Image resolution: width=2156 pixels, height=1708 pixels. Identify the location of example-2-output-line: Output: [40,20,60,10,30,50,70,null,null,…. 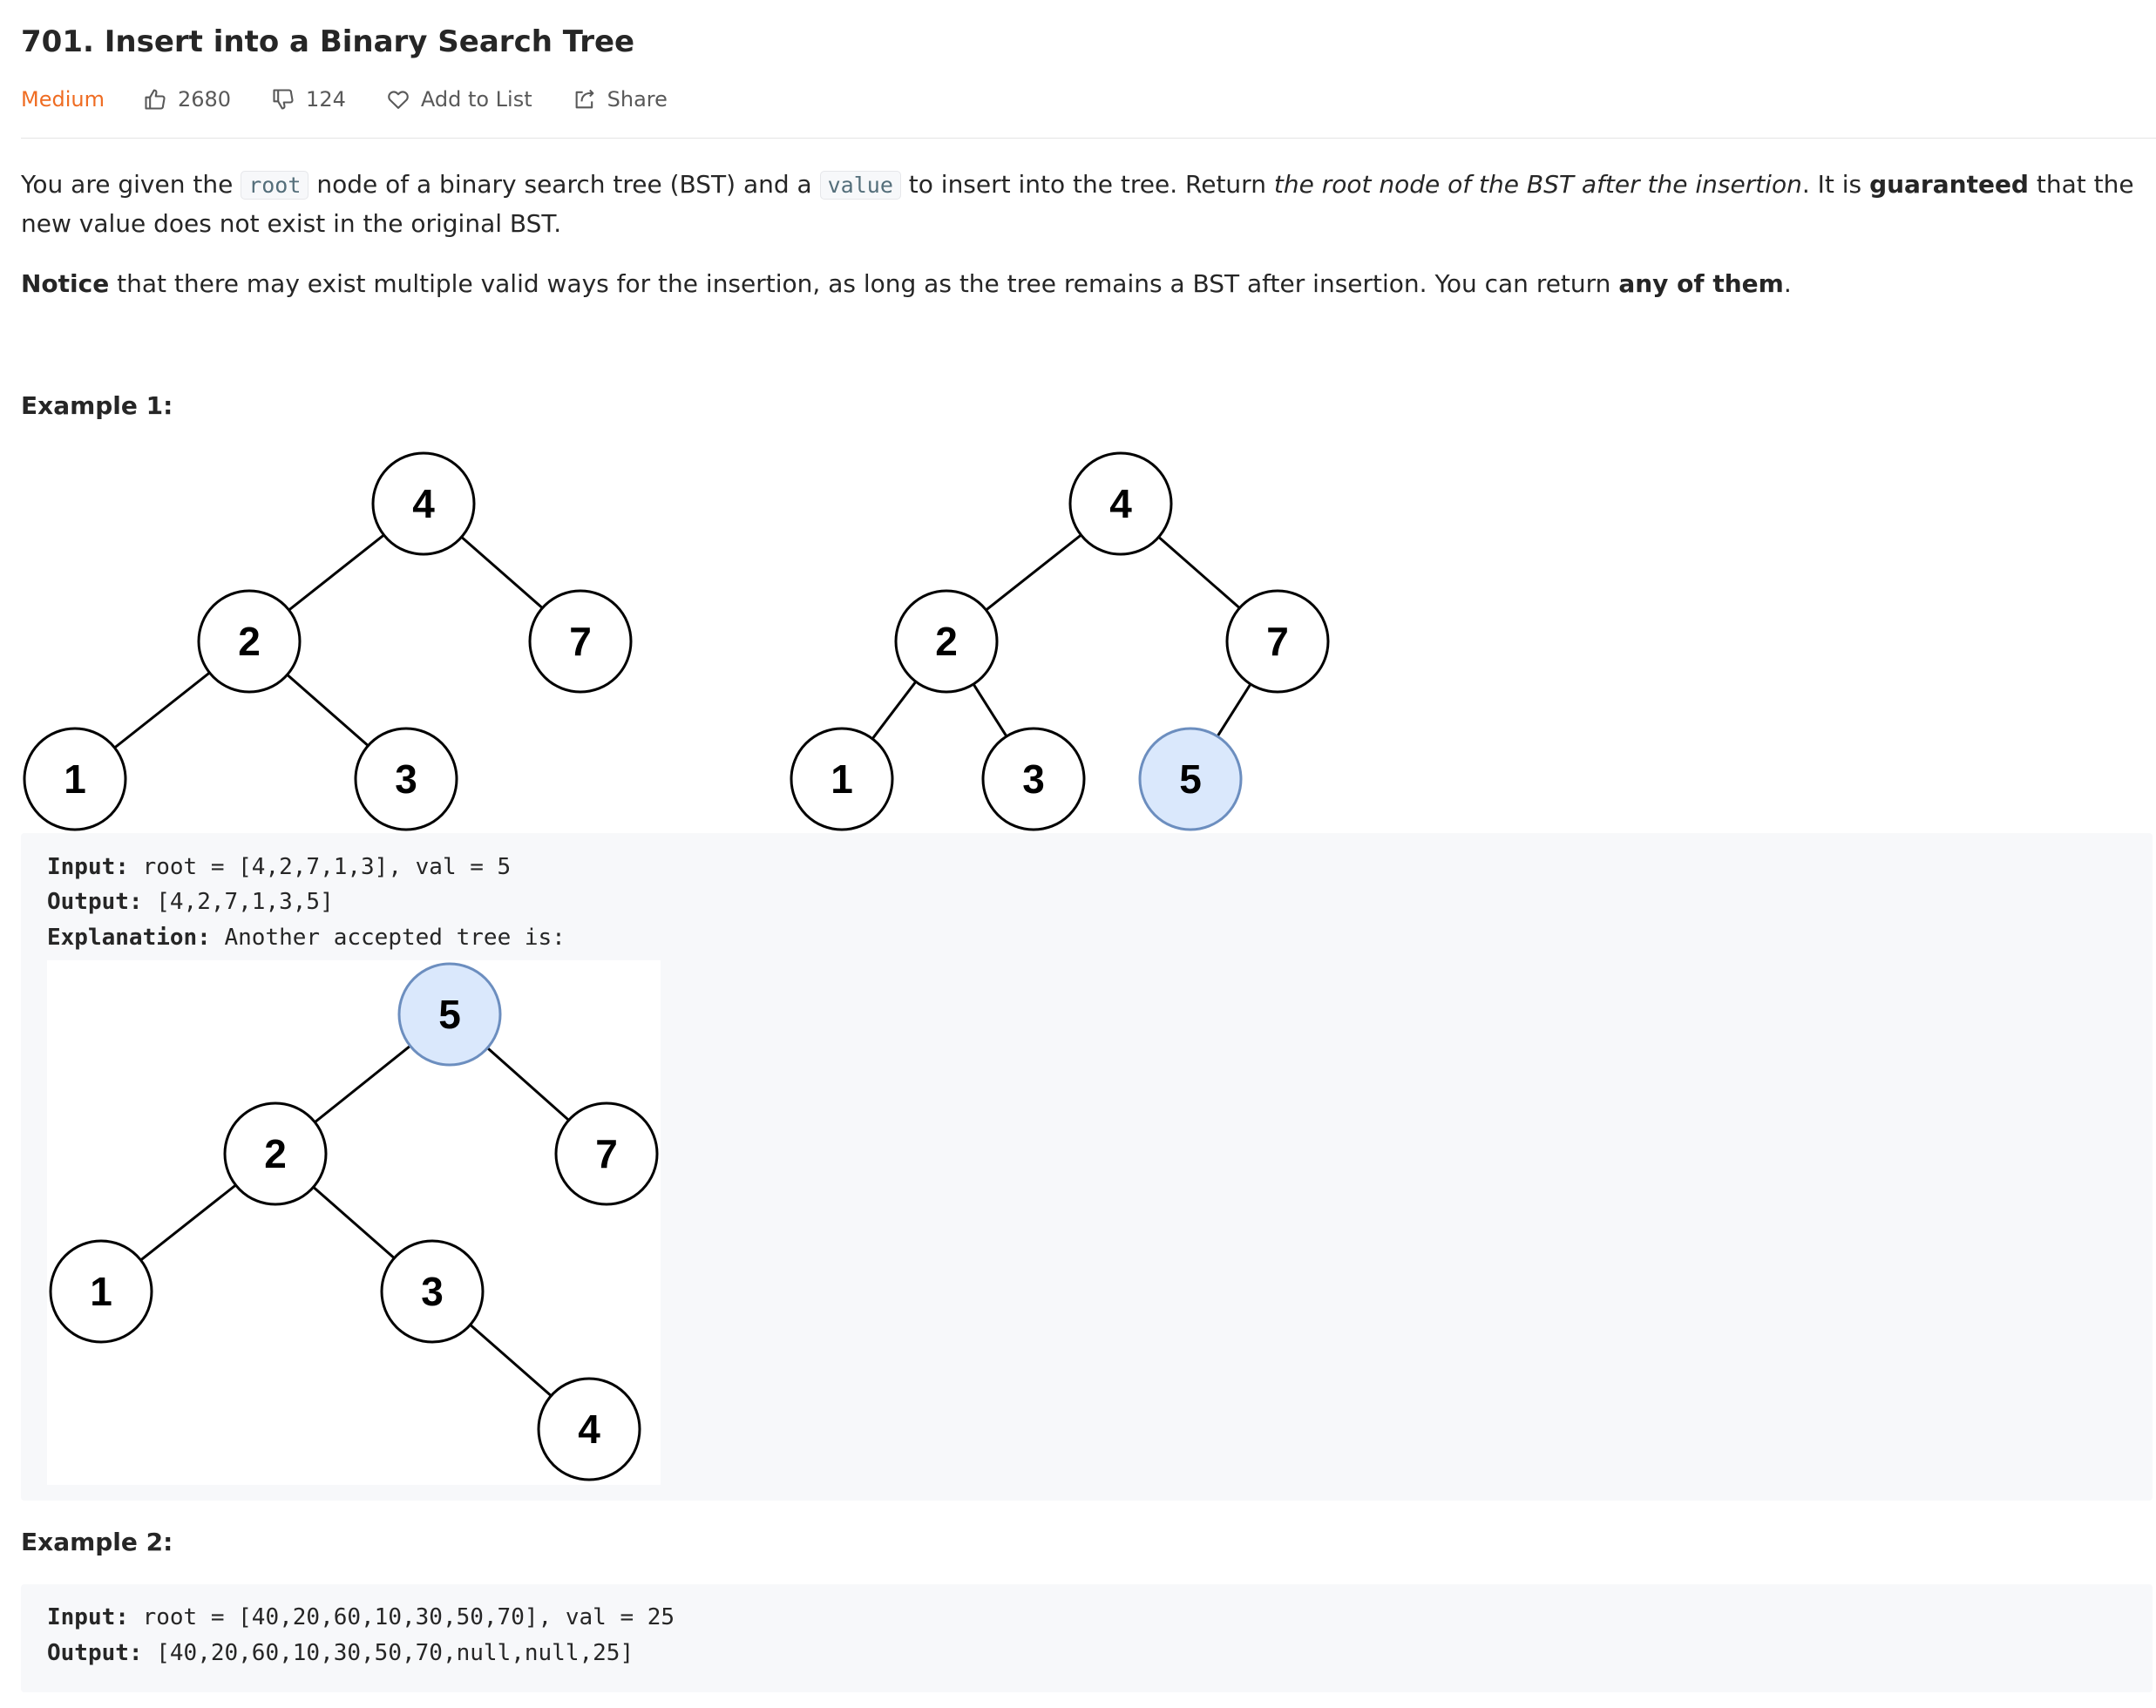
(340, 1653).